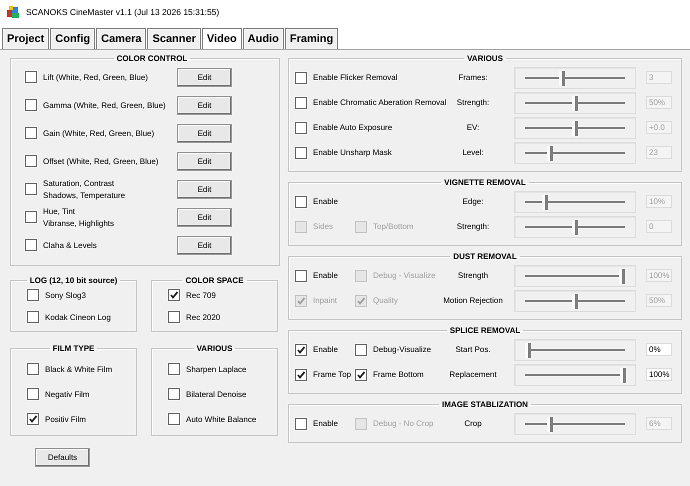 This screenshot has height=486, width=690. What do you see at coordinates (101, 161) in the screenshot?
I see `option-label: Offset (White, Red, Green, Blue)` at bounding box center [101, 161].